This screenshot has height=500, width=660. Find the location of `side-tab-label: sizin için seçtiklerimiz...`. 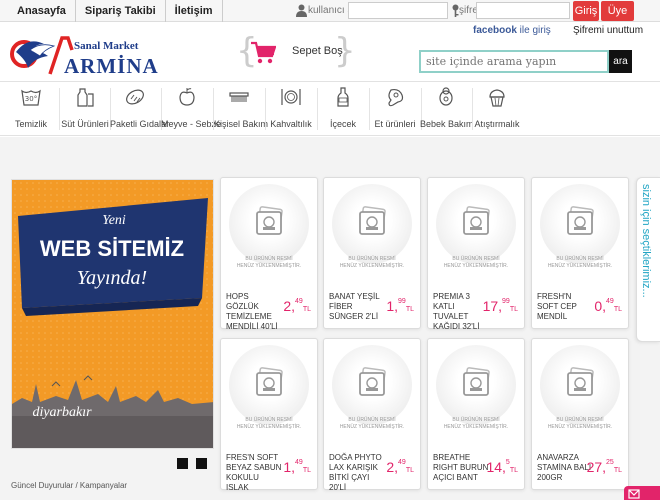

side-tab-label: sizin için seçtiklerimiz... is located at coordinates (646, 241).